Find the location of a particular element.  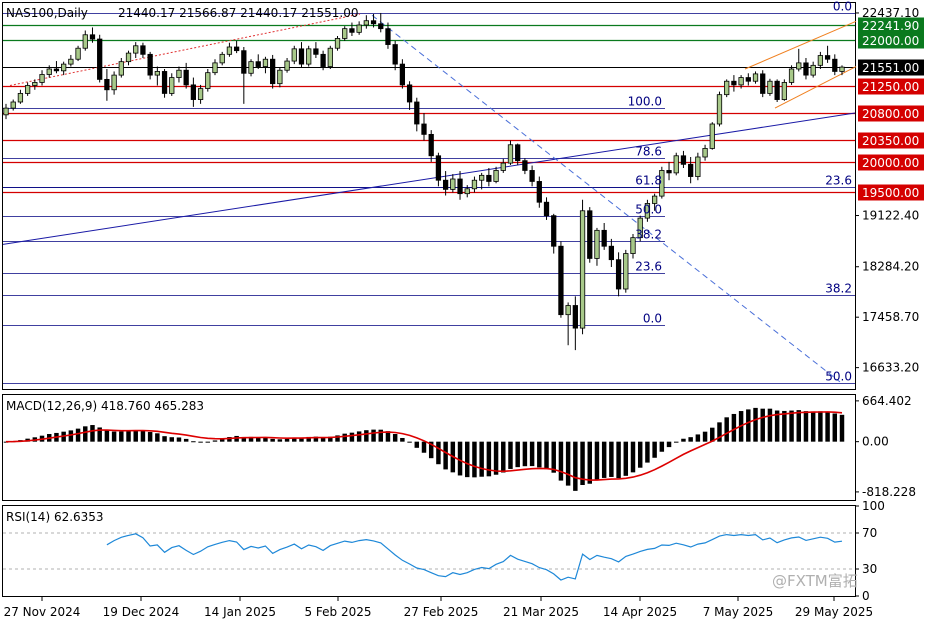

level-tag-label: 20800.00 is located at coordinates (890, 114).